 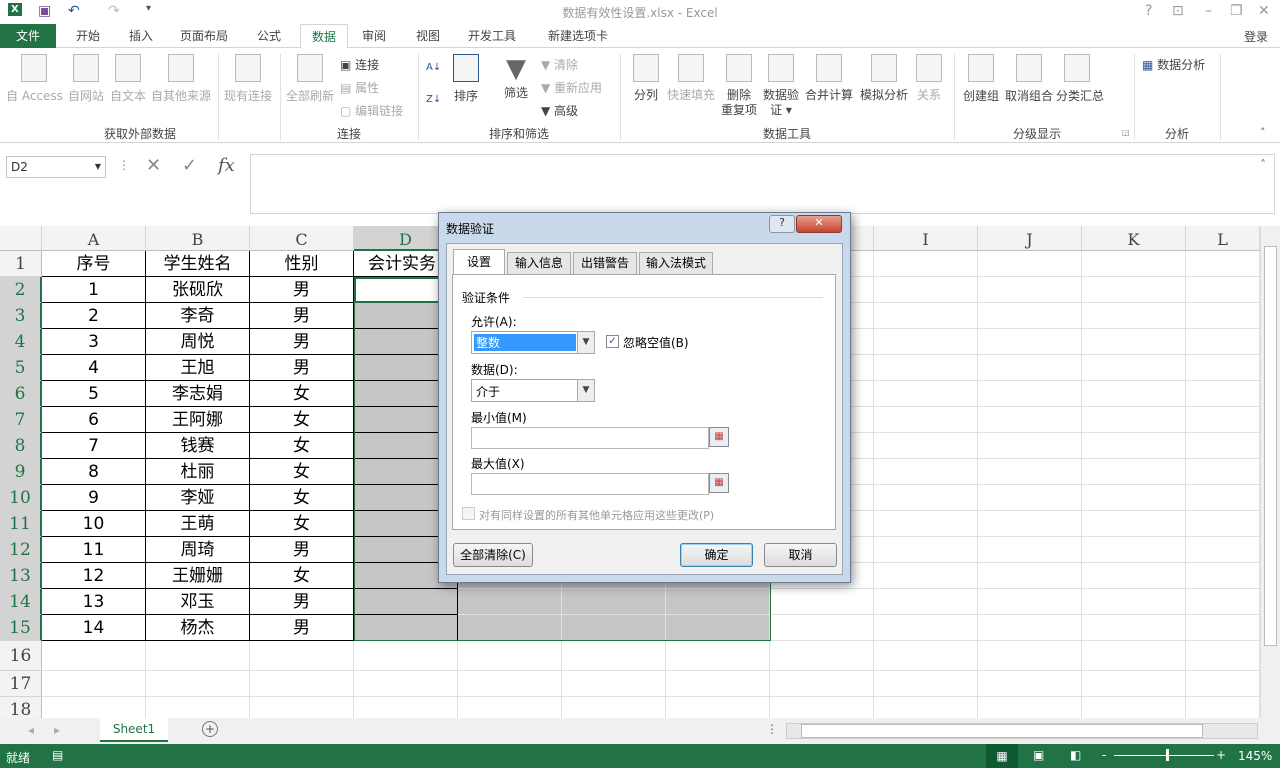 I want to click on column-header-B: B, so click(x=198, y=238).